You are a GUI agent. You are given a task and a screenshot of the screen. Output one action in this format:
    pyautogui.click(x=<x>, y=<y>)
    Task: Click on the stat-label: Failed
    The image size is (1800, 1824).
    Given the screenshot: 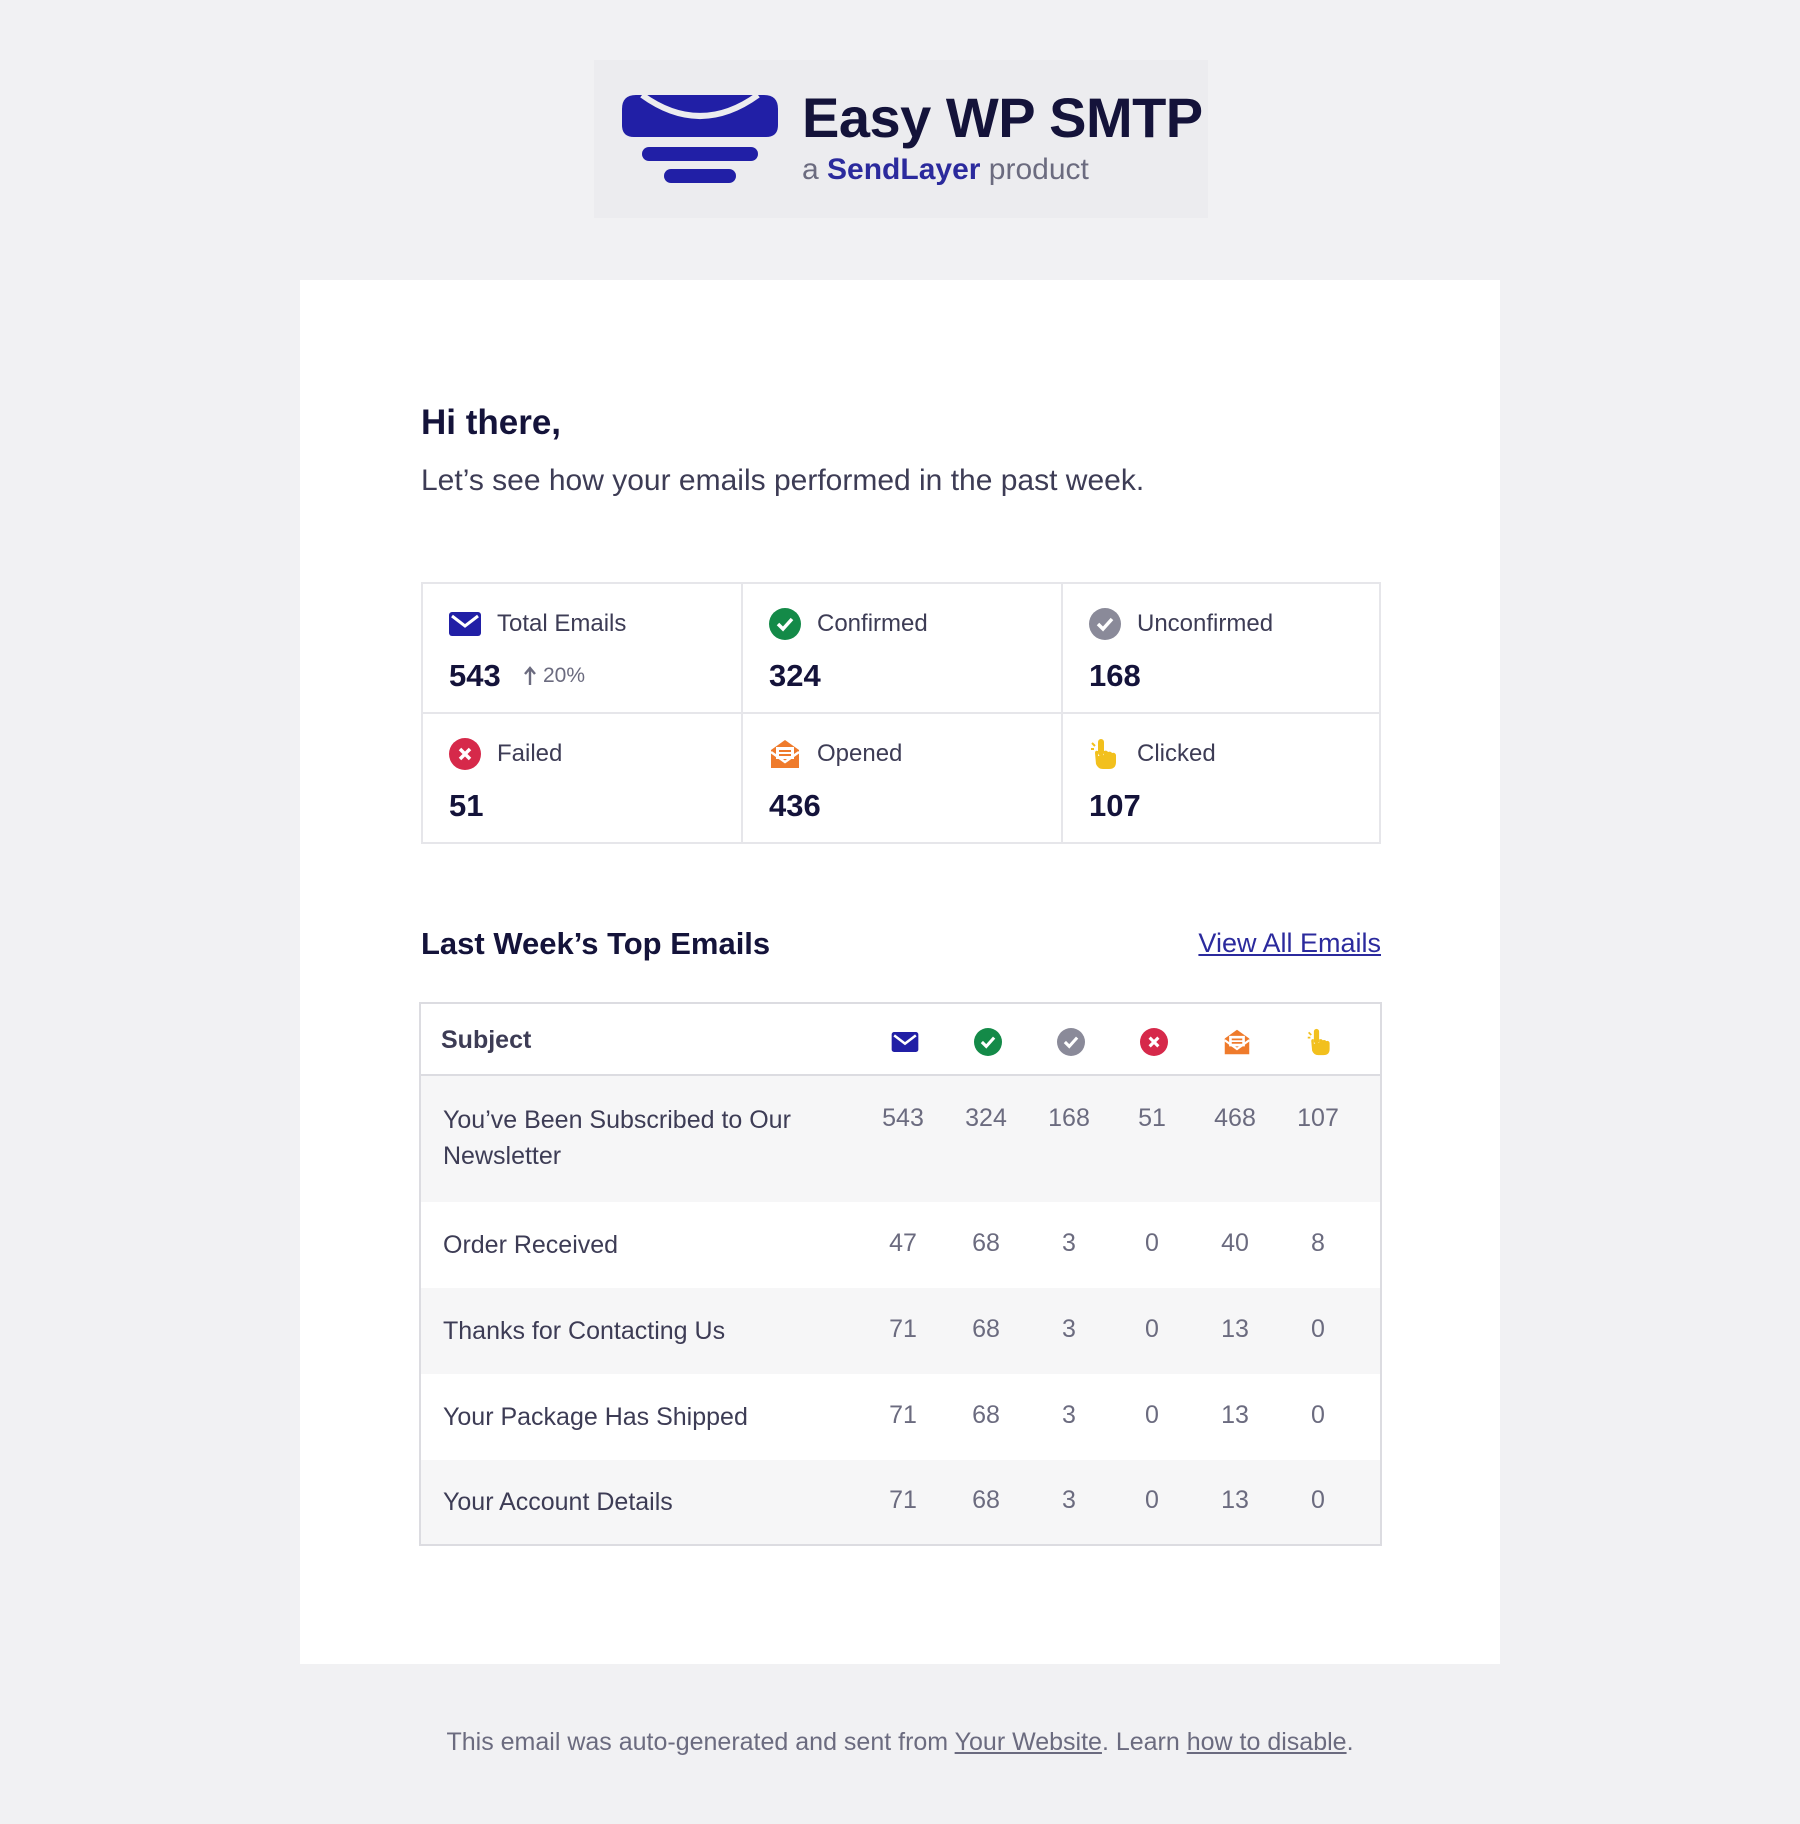 What is the action you would take?
    pyautogui.click(x=530, y=753)
    